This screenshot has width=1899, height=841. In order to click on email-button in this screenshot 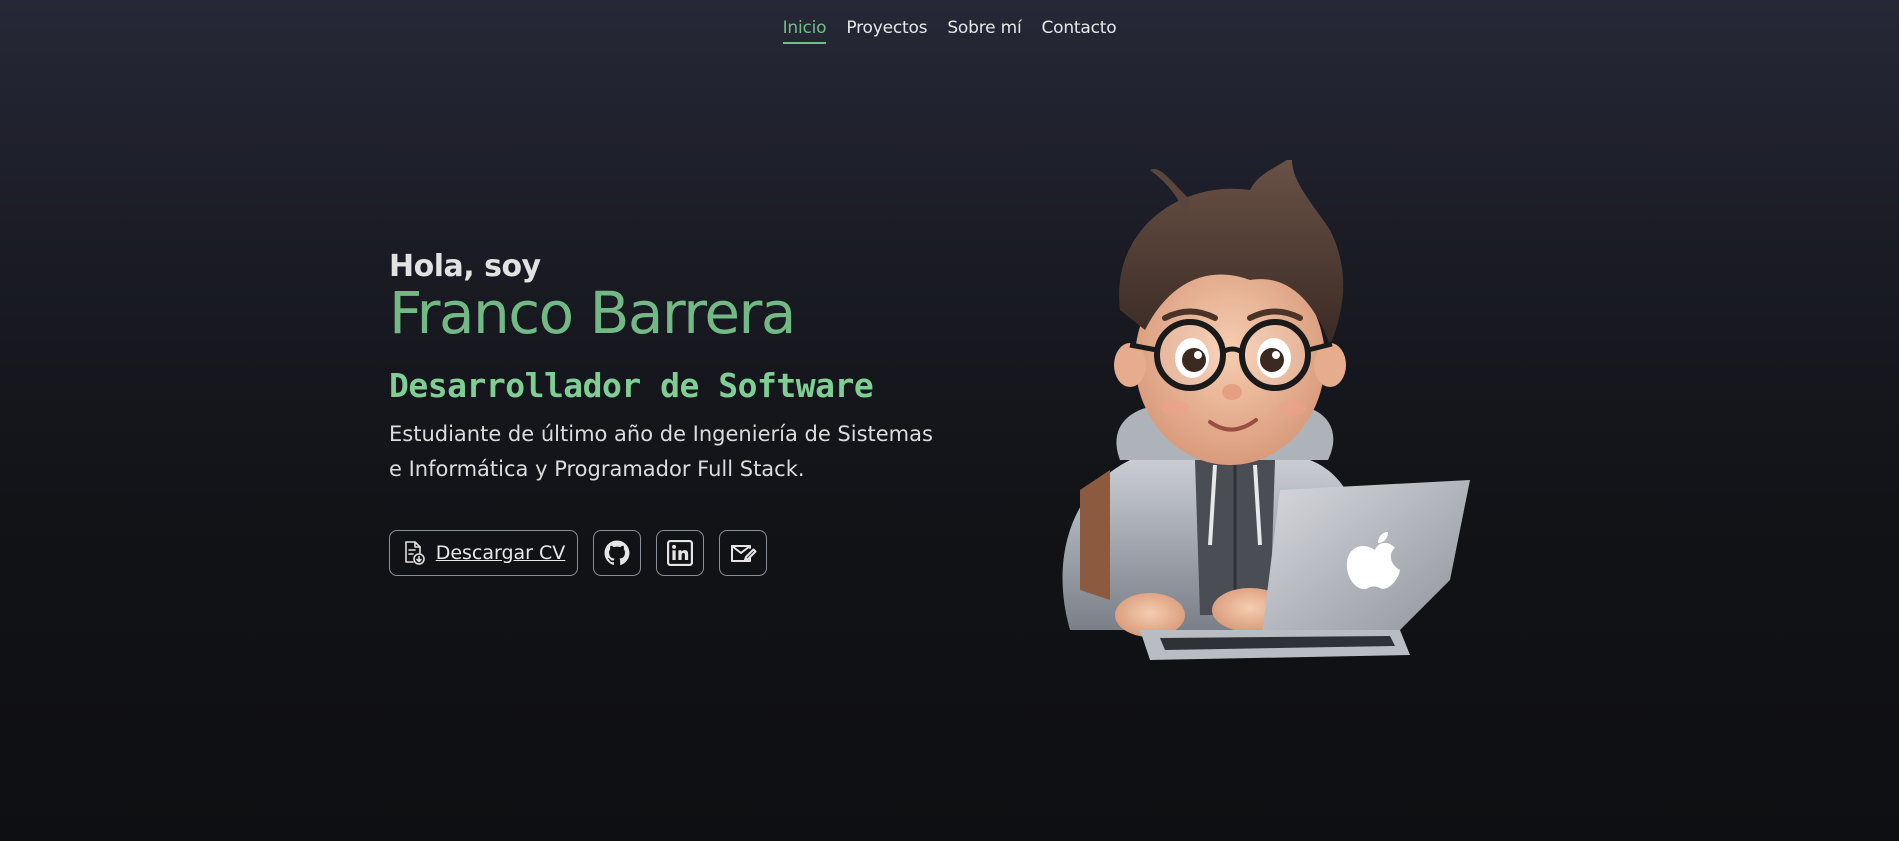, I will do `click(743, 552)`.